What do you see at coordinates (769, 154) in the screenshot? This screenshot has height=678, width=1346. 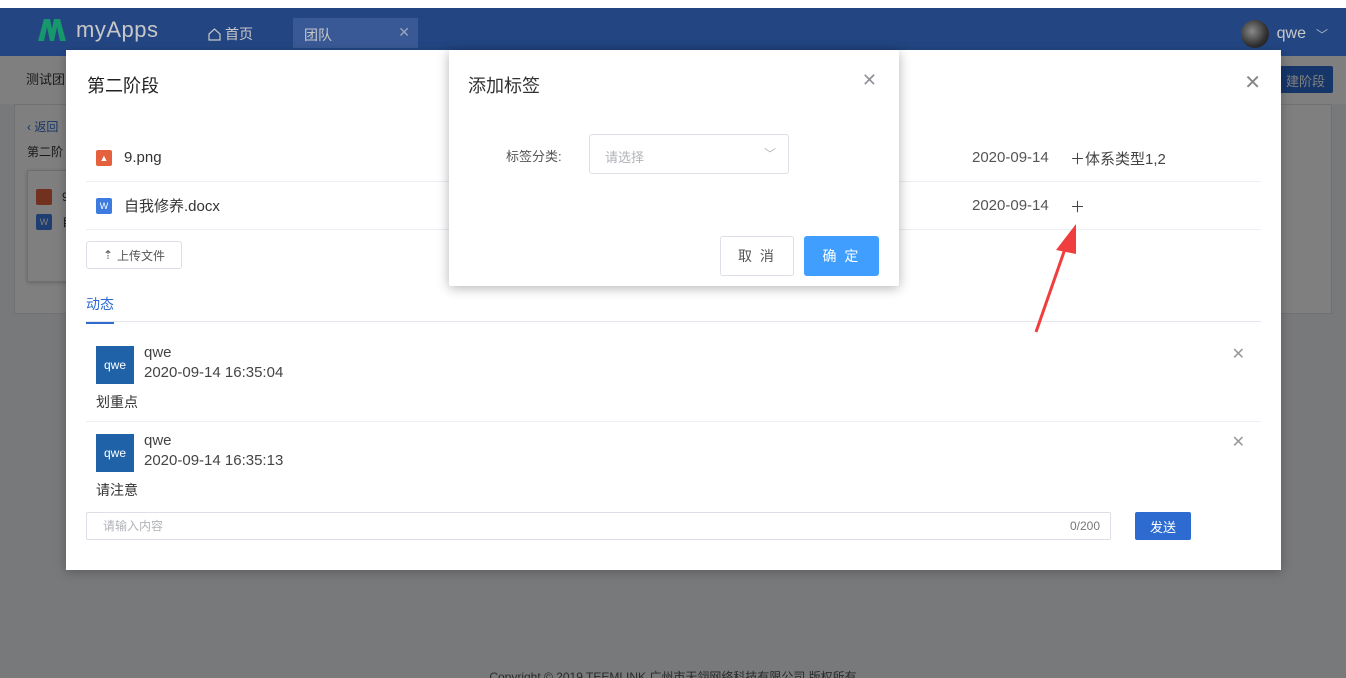 I see `chevron-down-icon: ﹀` at bounding box center [769, 154].